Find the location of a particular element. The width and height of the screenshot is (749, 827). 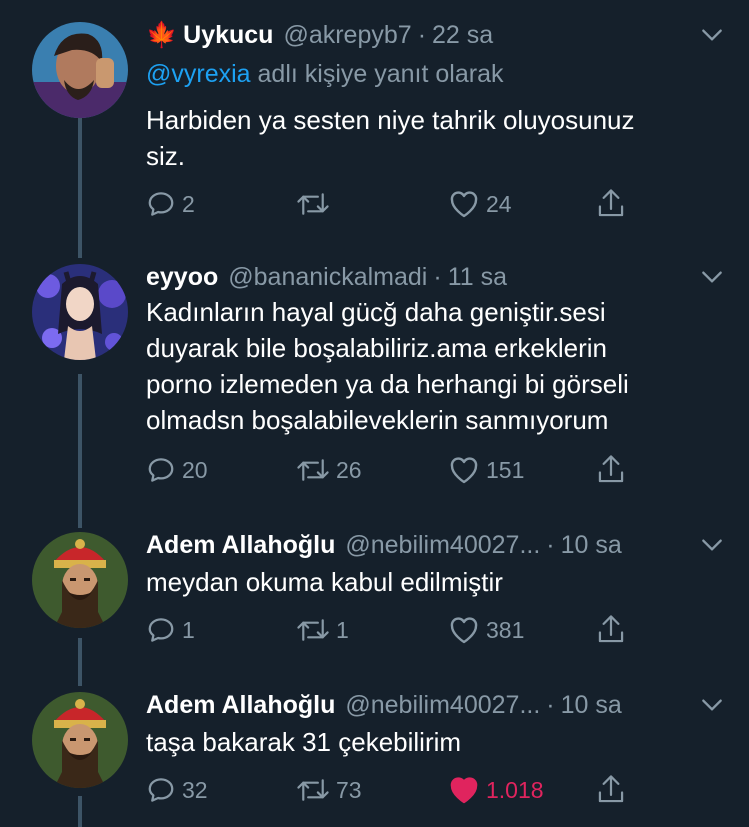

author-handle: @akrepyb7 is located at coordinates (347, 35).